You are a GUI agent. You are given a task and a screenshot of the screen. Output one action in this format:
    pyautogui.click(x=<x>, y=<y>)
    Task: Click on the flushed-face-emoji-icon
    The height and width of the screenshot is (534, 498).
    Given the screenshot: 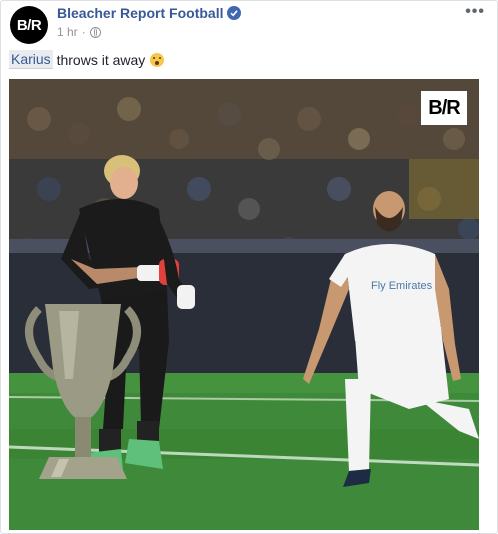 What is the action you would take?
    pyautogui.click(x=157, y=59)
    